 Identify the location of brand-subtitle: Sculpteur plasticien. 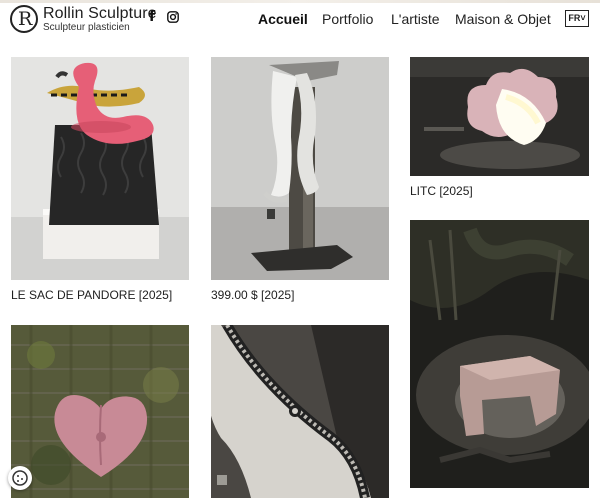
(86, 27).